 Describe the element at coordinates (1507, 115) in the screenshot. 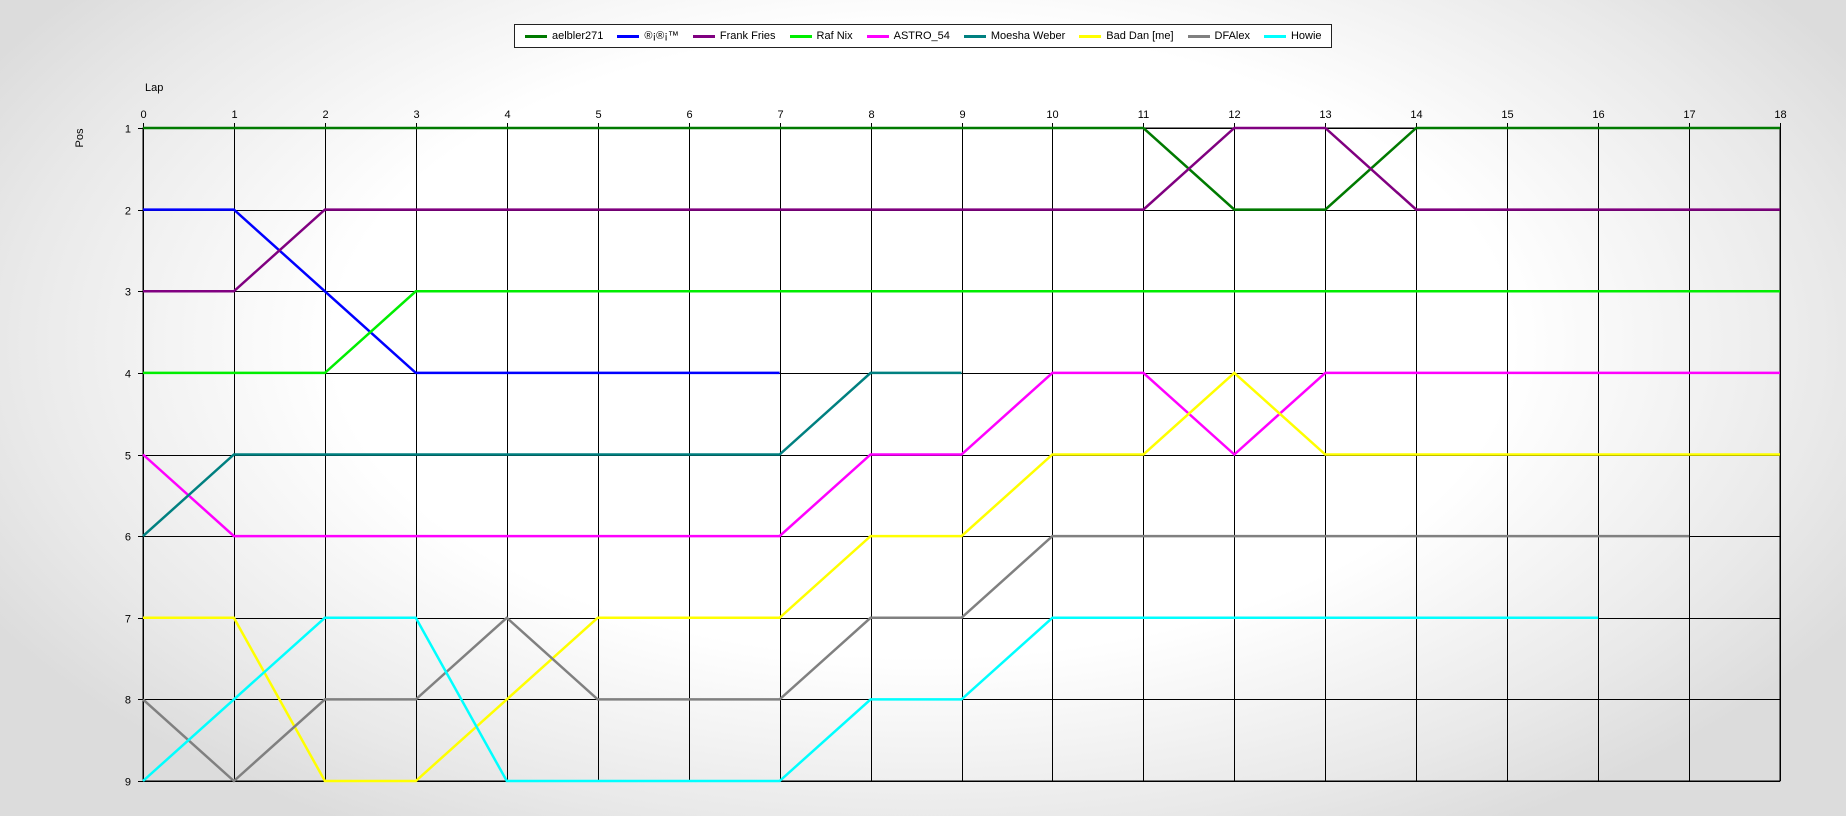

I see `x-tick-label: 15` at that location.